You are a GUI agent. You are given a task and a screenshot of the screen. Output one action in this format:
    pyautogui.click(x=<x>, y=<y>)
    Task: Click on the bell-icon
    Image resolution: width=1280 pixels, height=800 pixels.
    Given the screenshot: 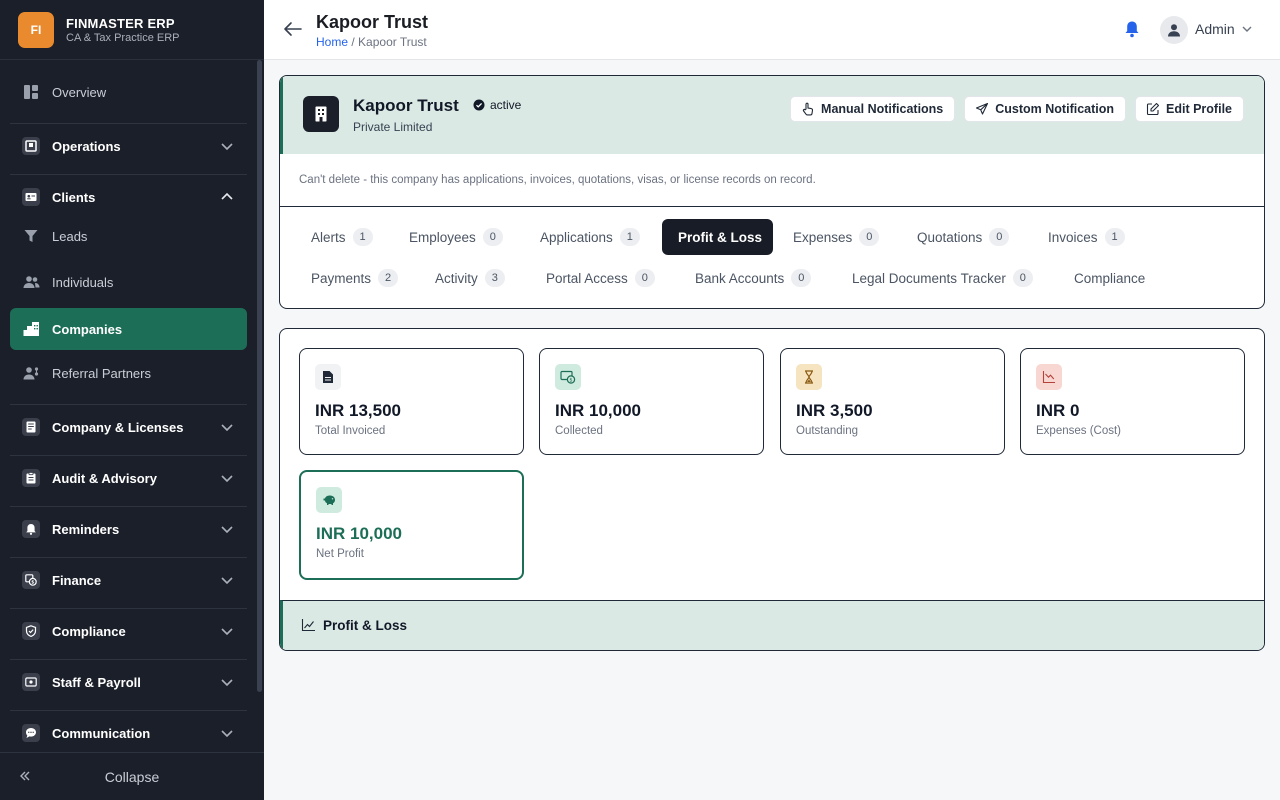 What is the action you would take?
    pyautogui.click(x=31, y=529)
    